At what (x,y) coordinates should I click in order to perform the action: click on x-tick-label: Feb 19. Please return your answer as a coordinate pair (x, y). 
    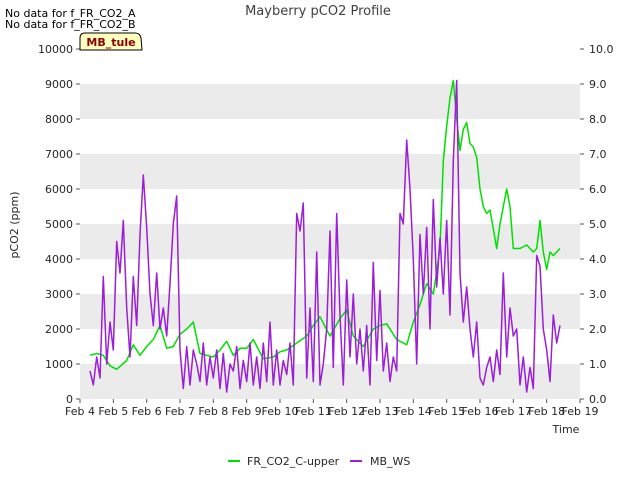
    Looking at the image, I should click on (580, 411).